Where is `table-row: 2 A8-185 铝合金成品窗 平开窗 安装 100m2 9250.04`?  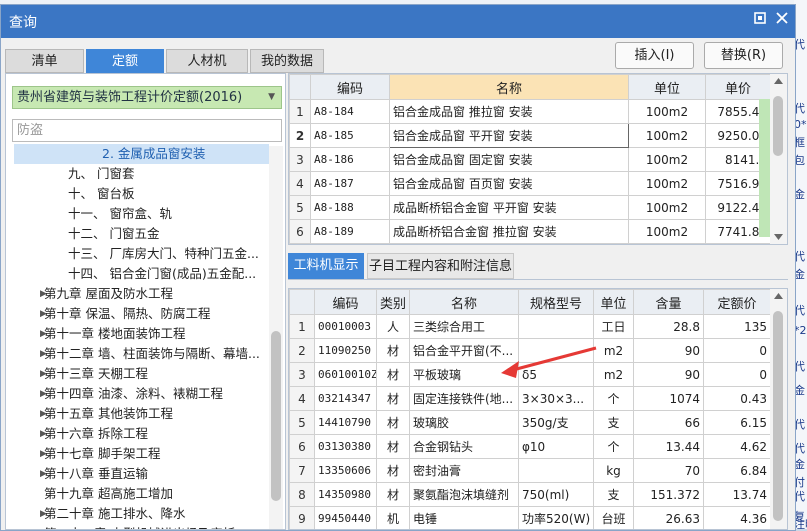
table-row: 2 A8-185 铝合金成品窗 平开窗 安装 100m2 9250.04 is located at coordinates (530, 135).